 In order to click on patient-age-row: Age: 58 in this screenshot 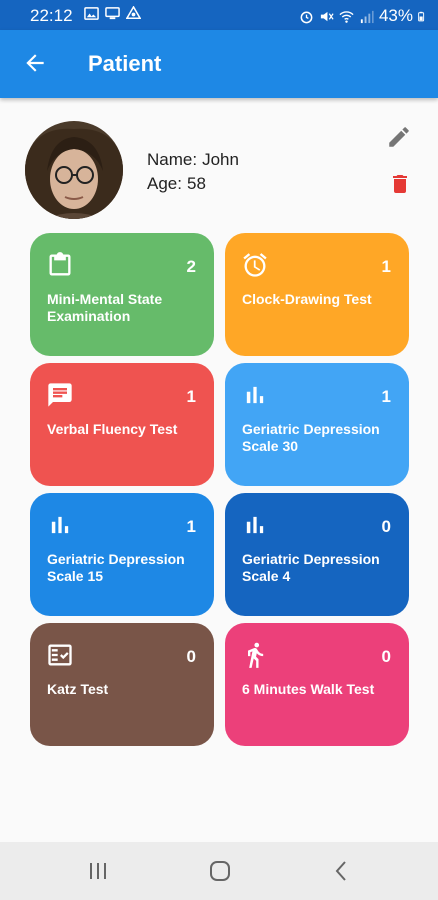, I will do `click(193, 184)`.